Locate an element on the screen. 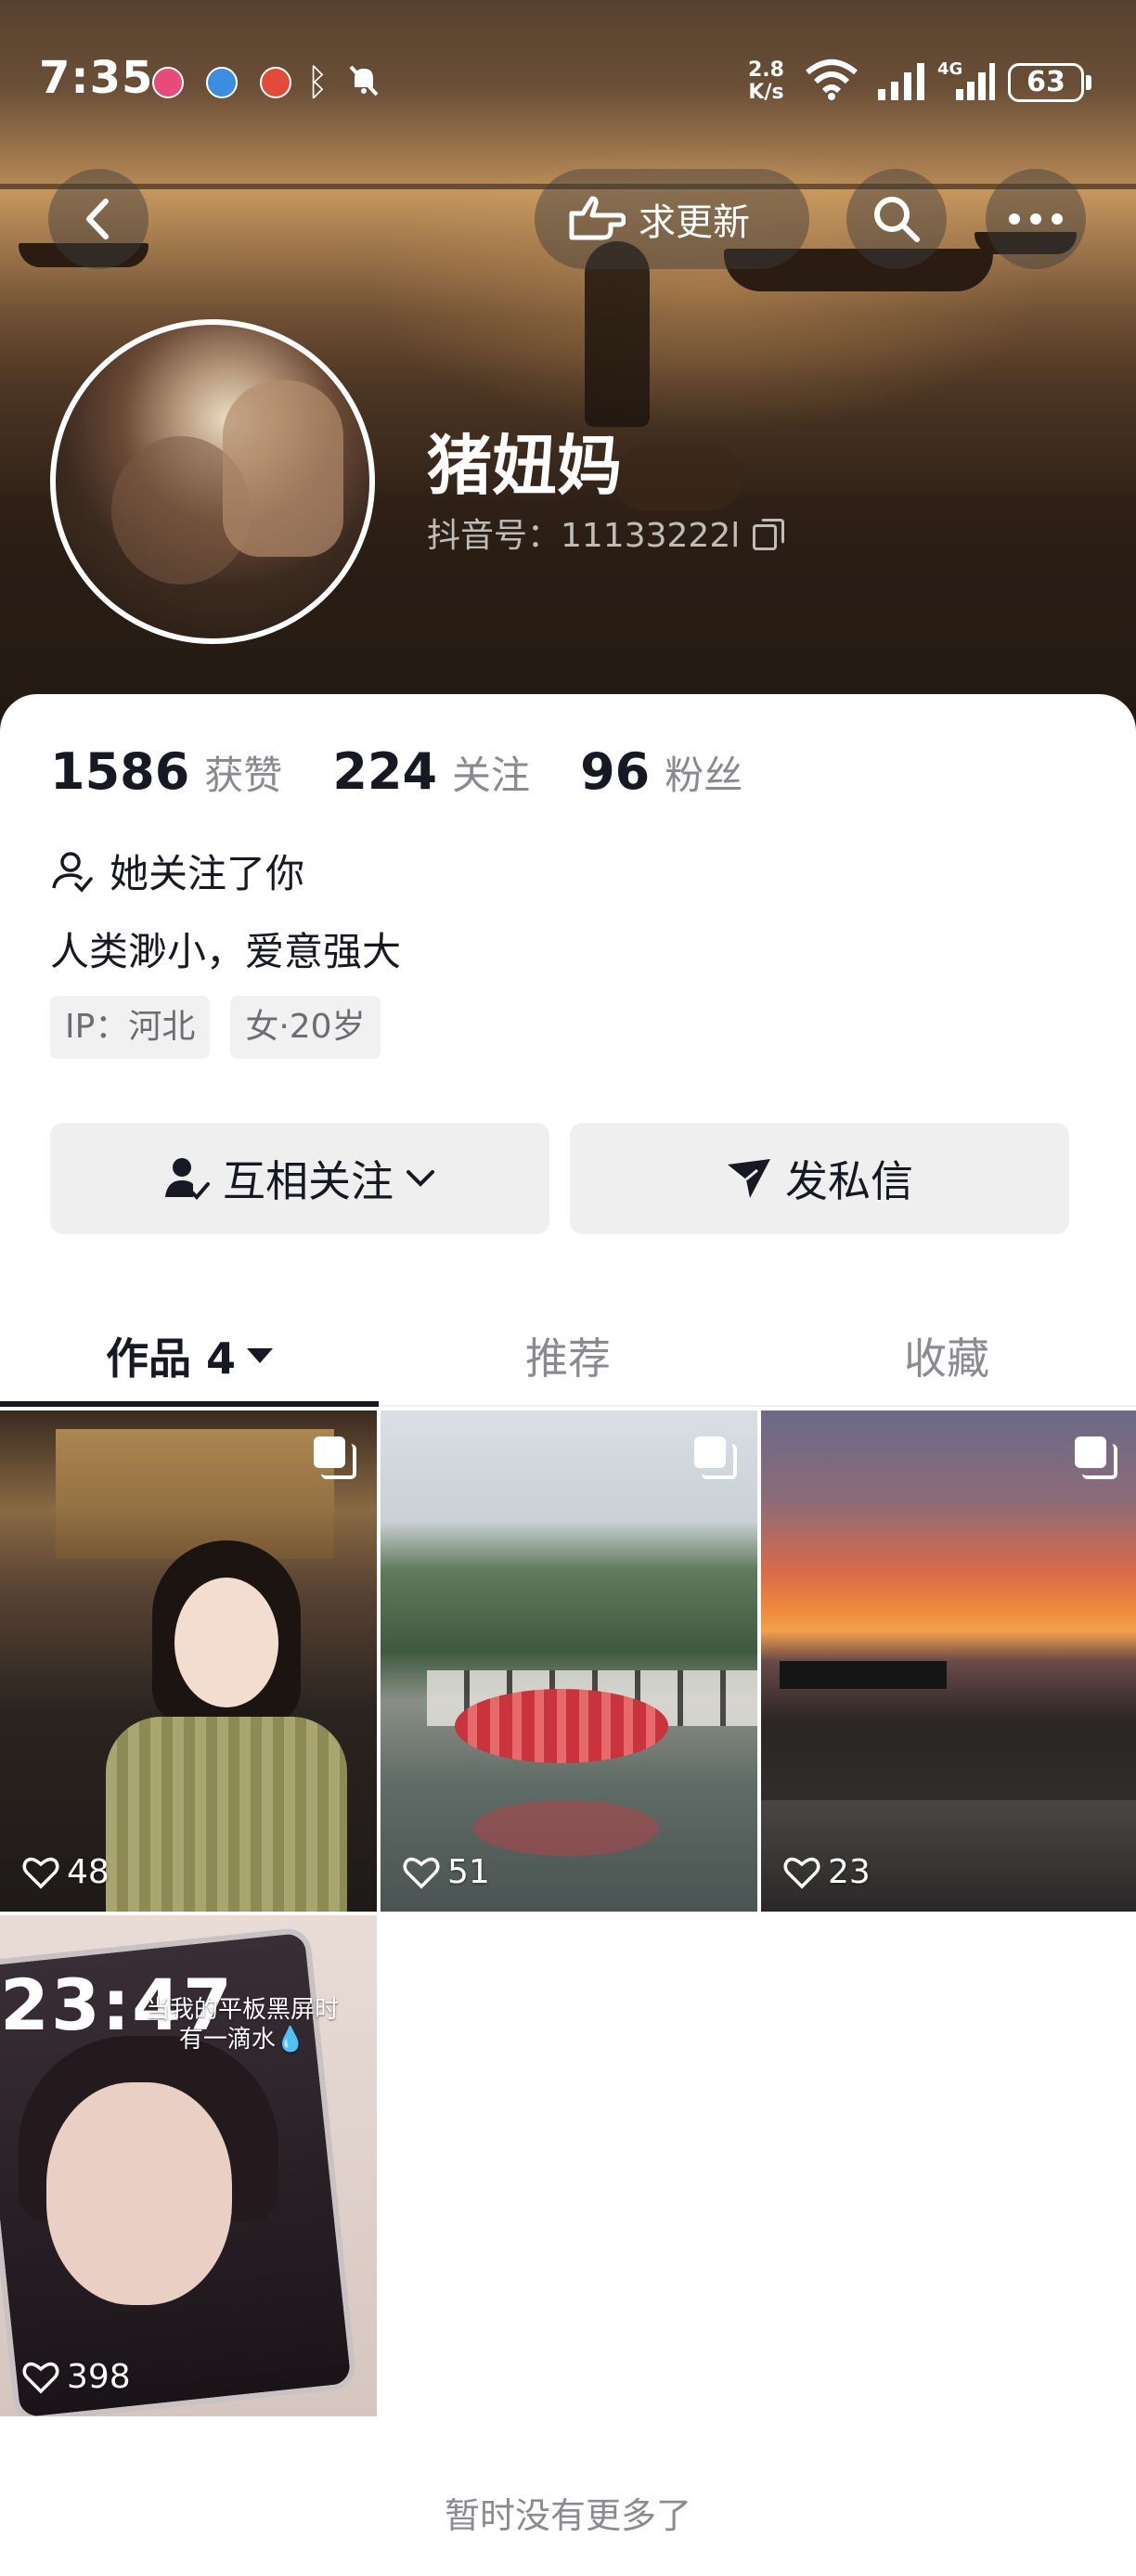  more-button is located at coordinates (1036, 219).